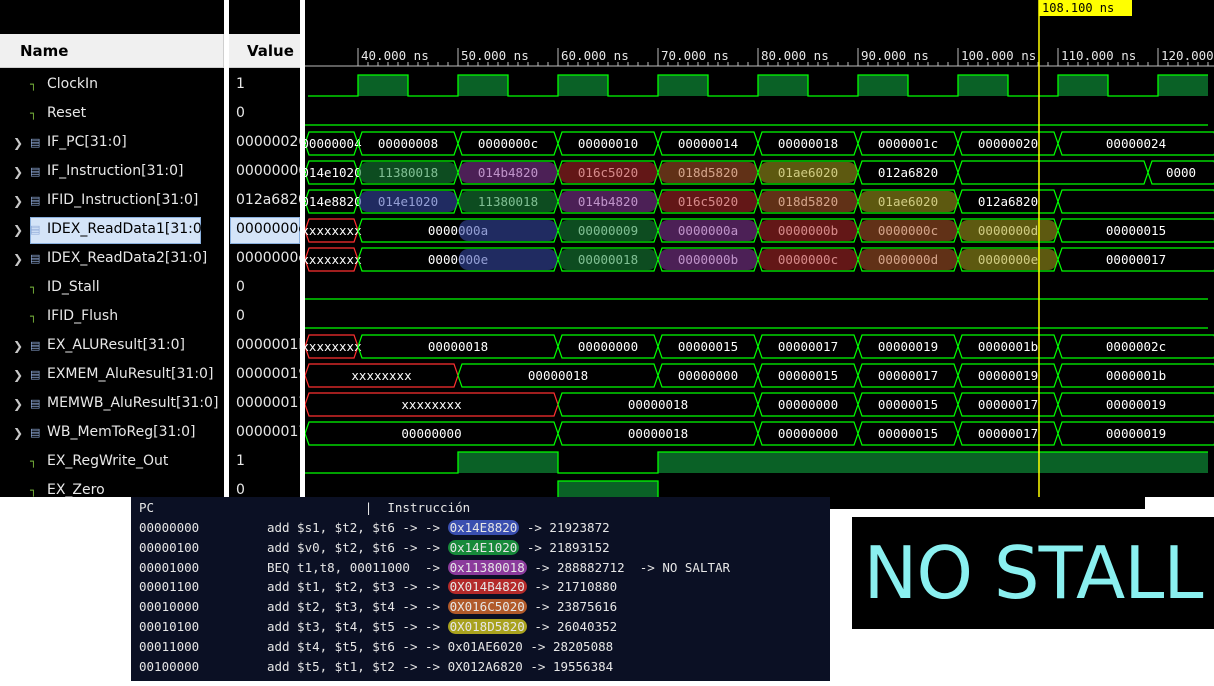  What do you see at coordinates (150, 288) in the screenshot?
I see `signal-row: ┐ ID_Stall 0` at bounding box center [150, 288].